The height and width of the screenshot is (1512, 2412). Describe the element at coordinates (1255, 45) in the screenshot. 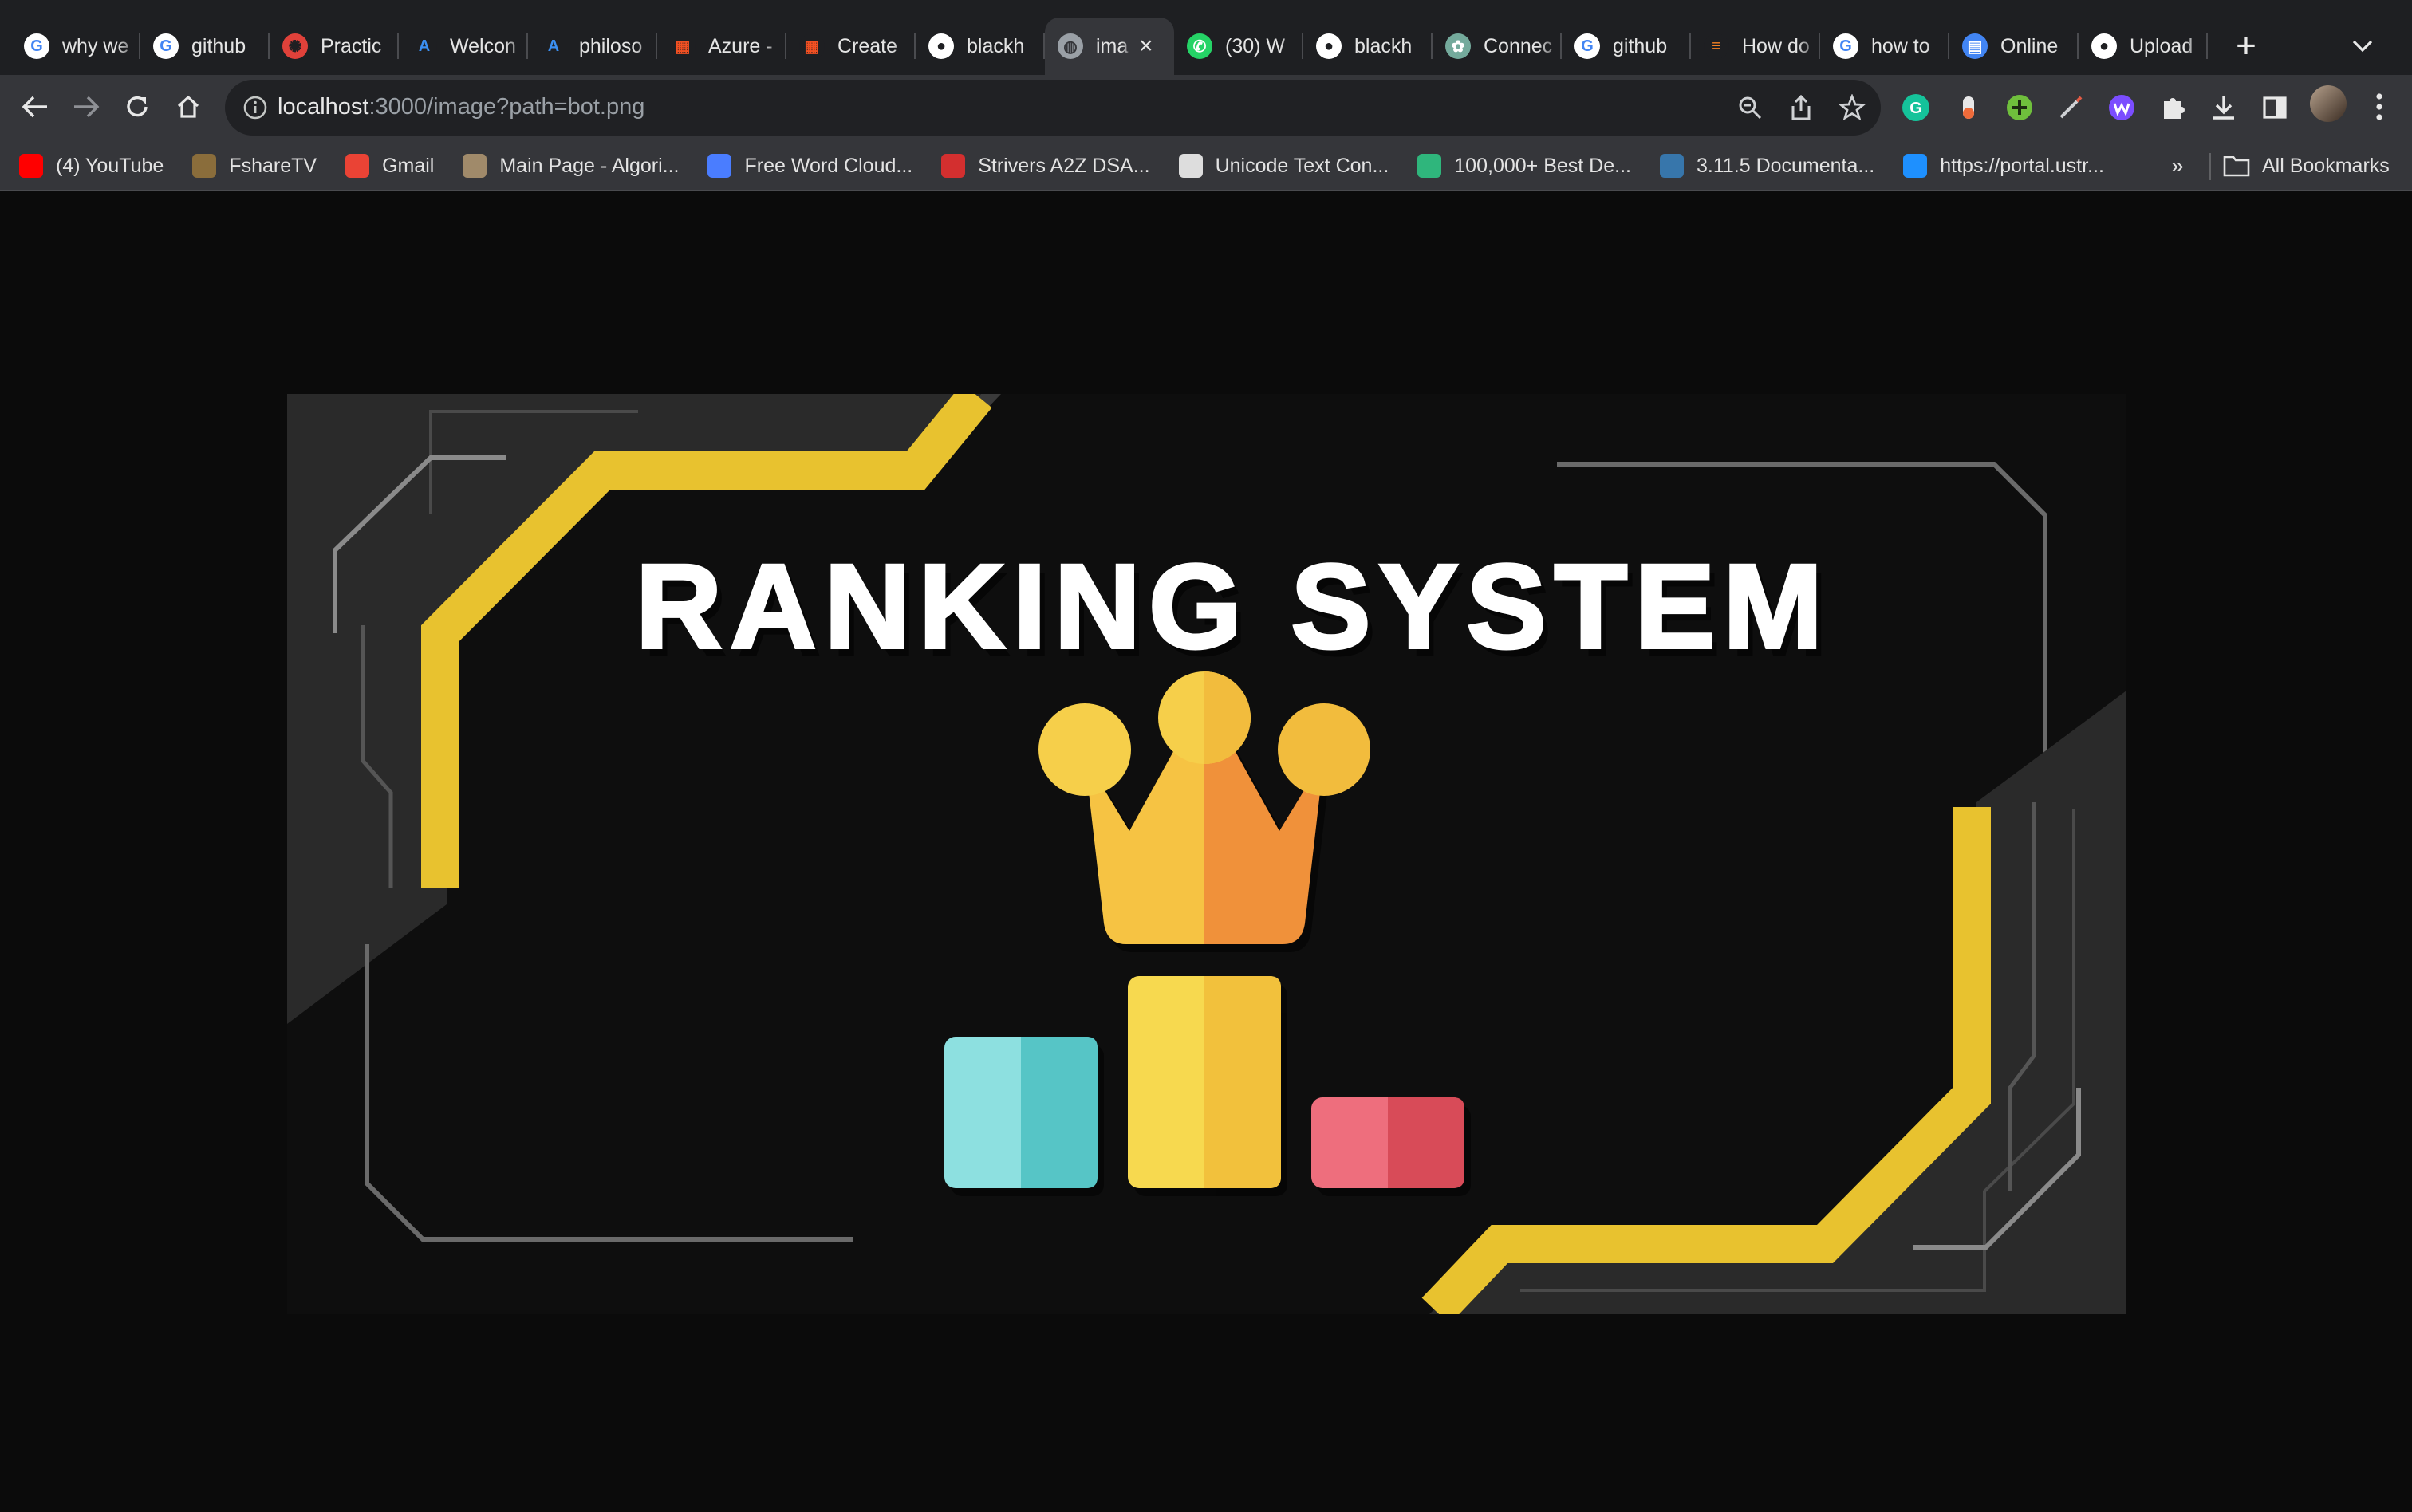

I see `tab-title: (30) W` at that location.